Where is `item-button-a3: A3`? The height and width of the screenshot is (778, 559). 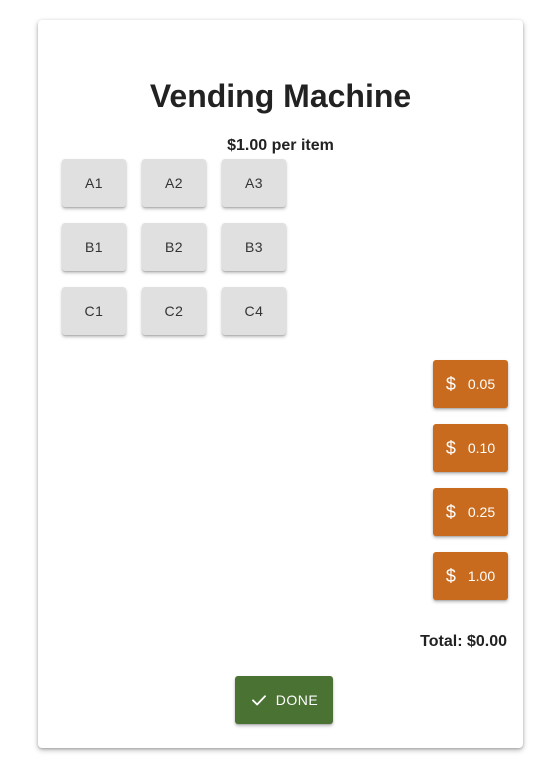
item-button-a3: A3 is located at coordinates (254, 183).